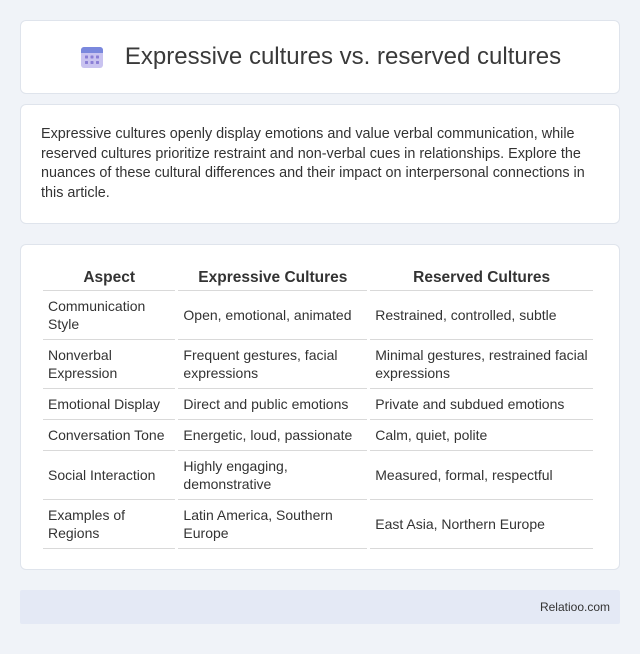  What do you see at coordinates (320, 607) in the screenshot?
I see `footer-bar: Relatioo.com` at bounding box center [320, 607].